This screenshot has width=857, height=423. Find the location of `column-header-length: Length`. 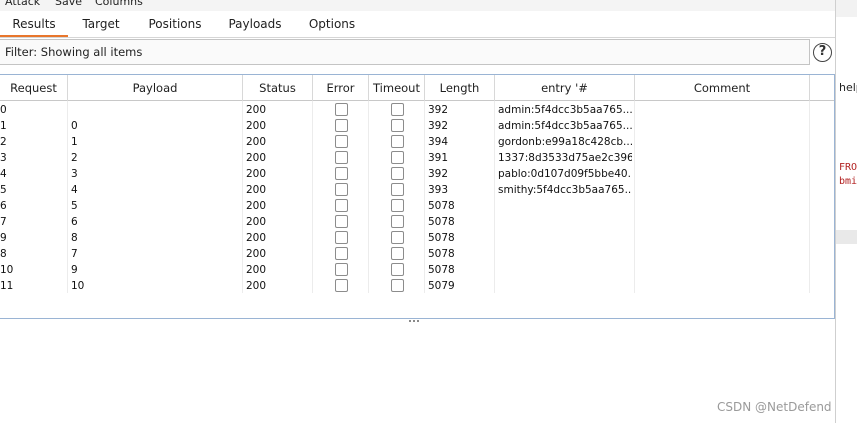

column-header-length: Length is located at coordinates (460, 88).